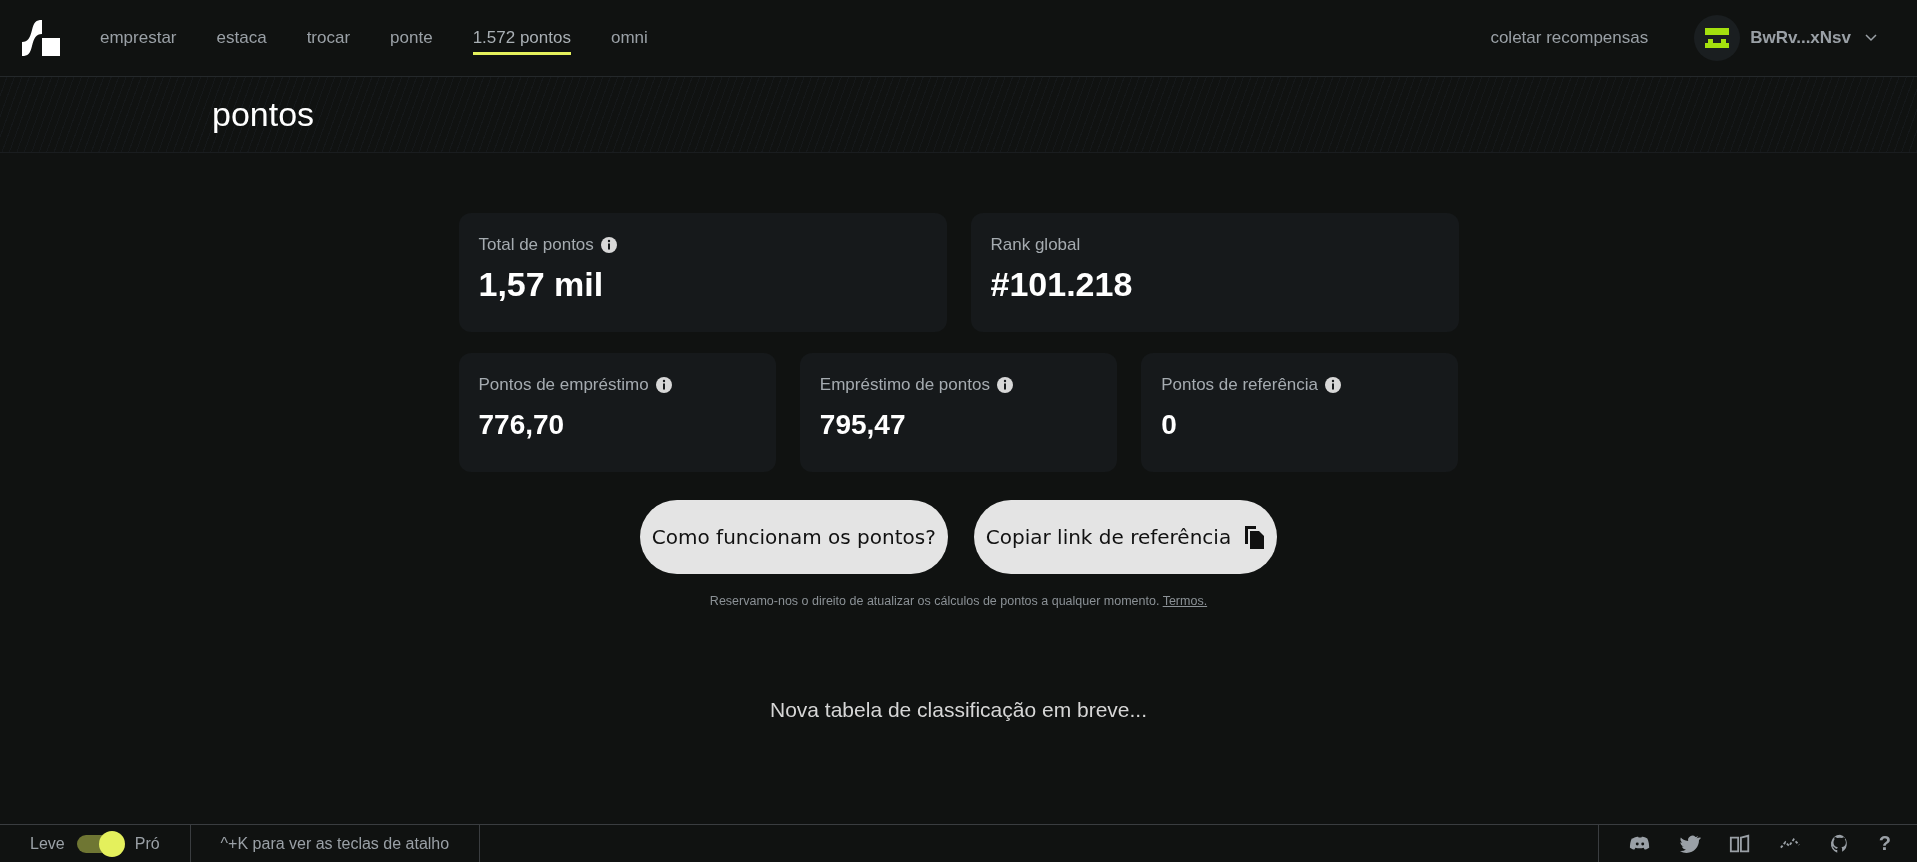 The height and width of the screenshot is (862, 1917). I want to click on copy-icon, so click(1254, 537).